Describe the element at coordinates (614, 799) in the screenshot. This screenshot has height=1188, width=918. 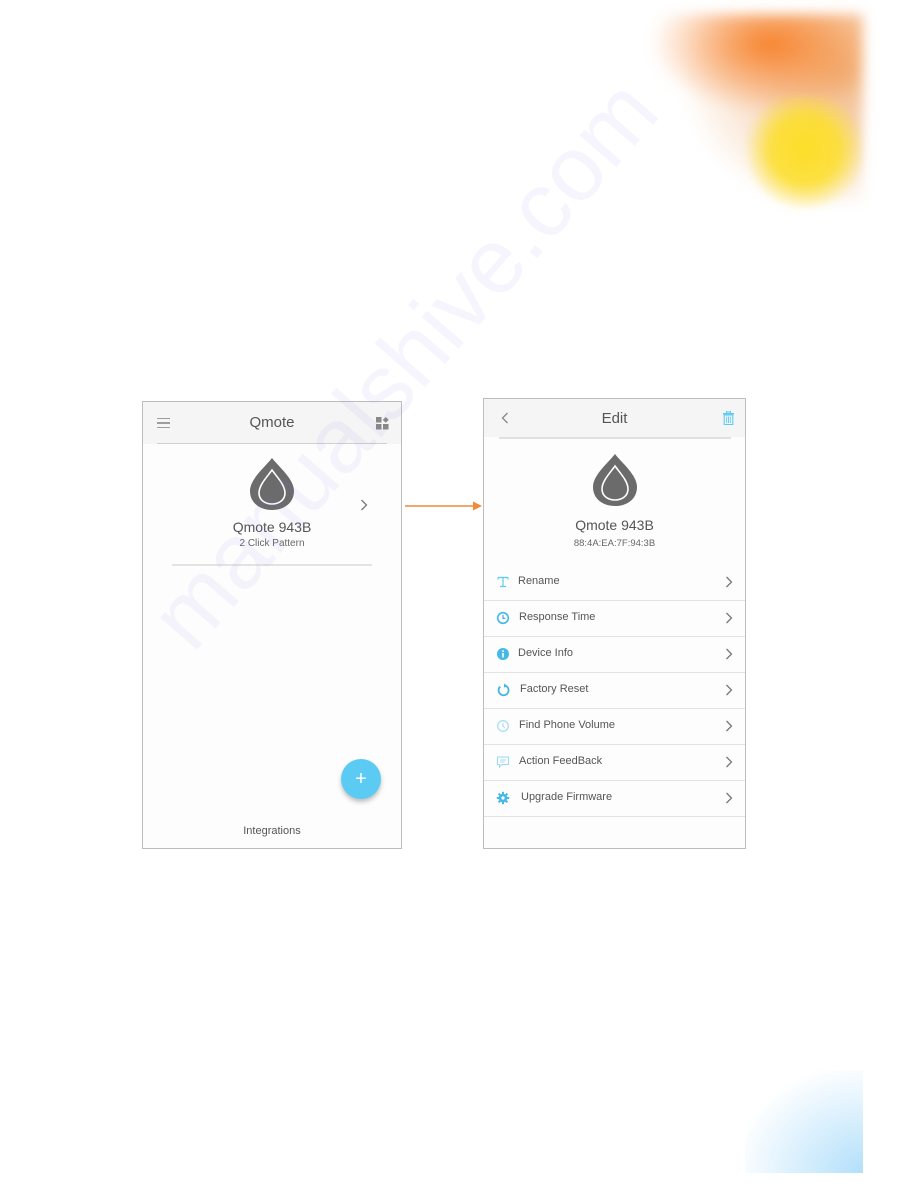
I see `list-item-upgrade-firmware: Upgrade Firmware` at that location.